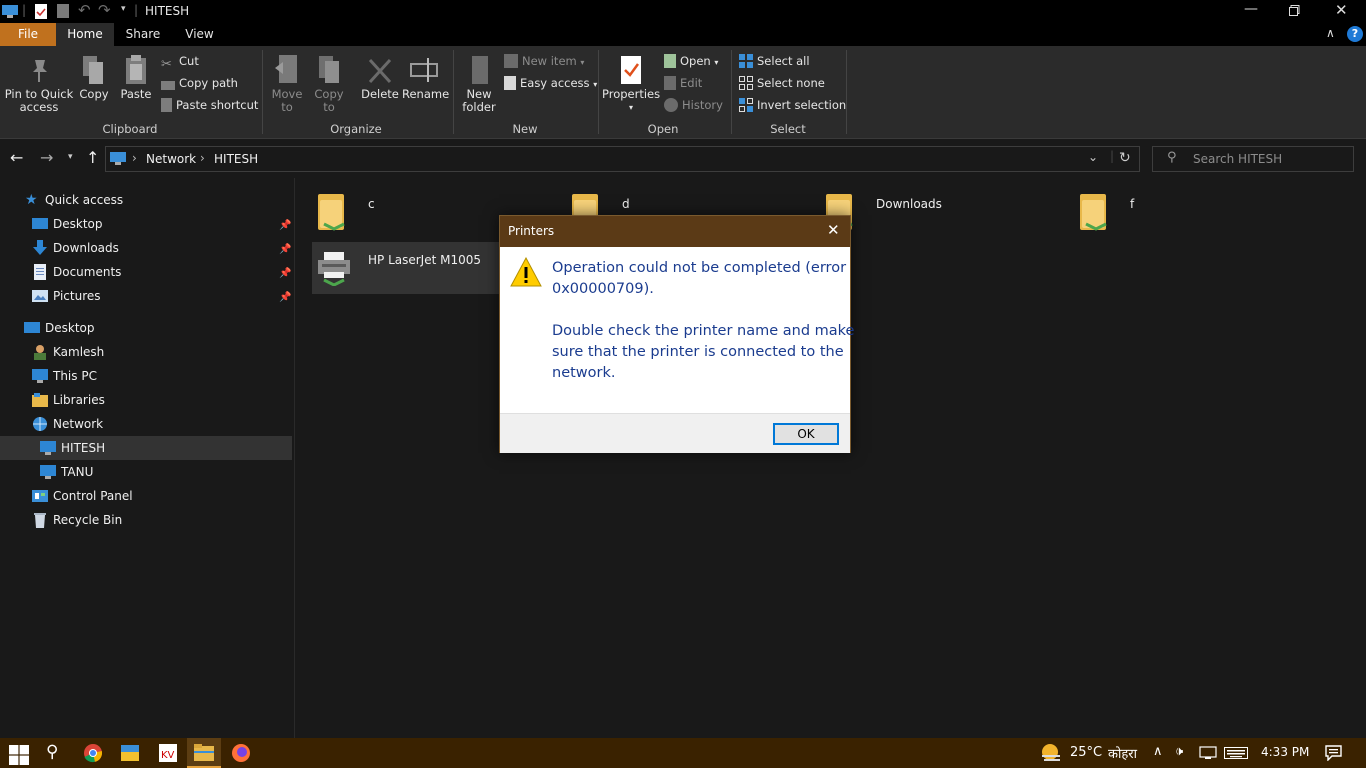 Image resolution: width=1366 pixels, height=768 pixels. Describe the element at coordinates (480, 70) in the screenshot. I see `new-folder-icon` at that location.